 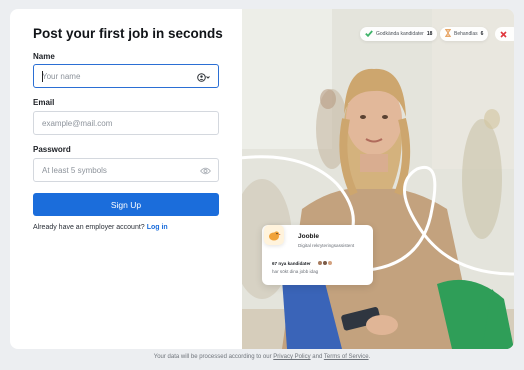 I want to click on new-candidates-text: 67 nya kandidater, so click(x=291, y=263).